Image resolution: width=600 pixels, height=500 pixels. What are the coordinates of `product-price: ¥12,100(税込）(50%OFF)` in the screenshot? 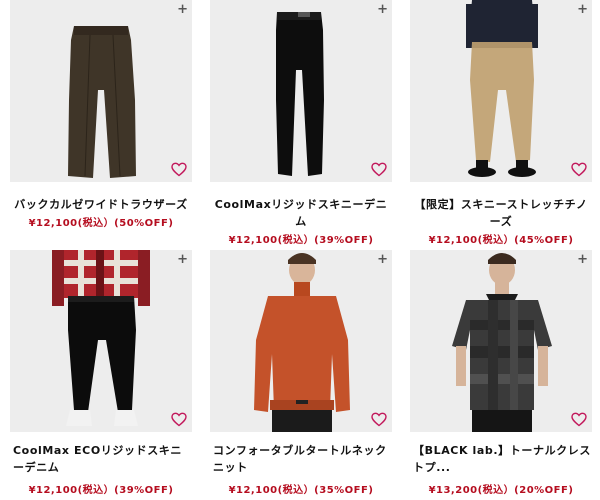 It's located at (101, 223).